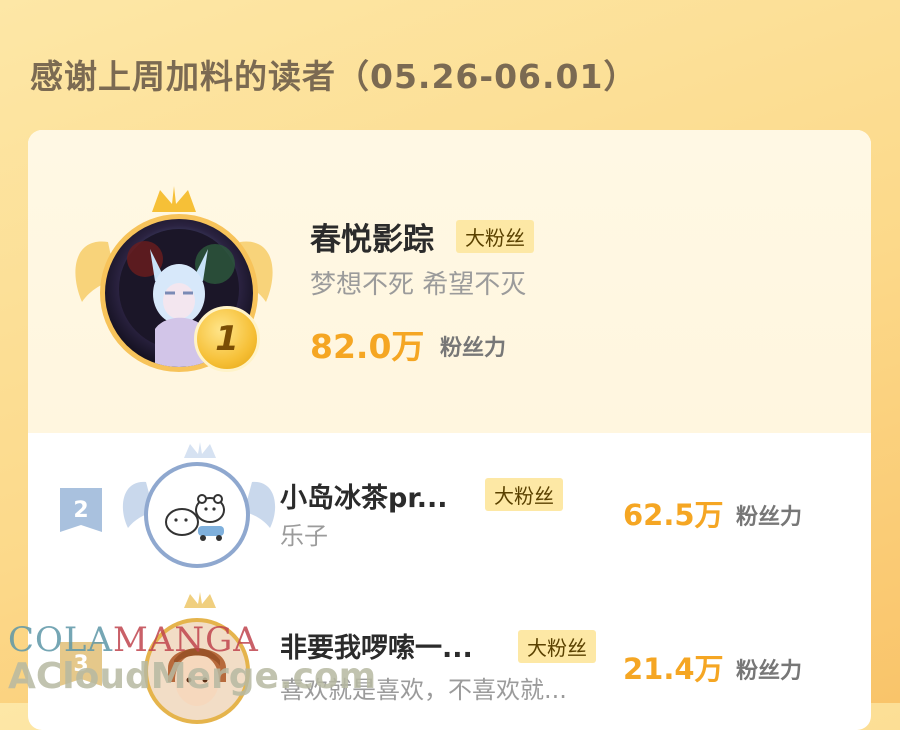  I want to click on reader-motto: 乐子, so click(304, 536).